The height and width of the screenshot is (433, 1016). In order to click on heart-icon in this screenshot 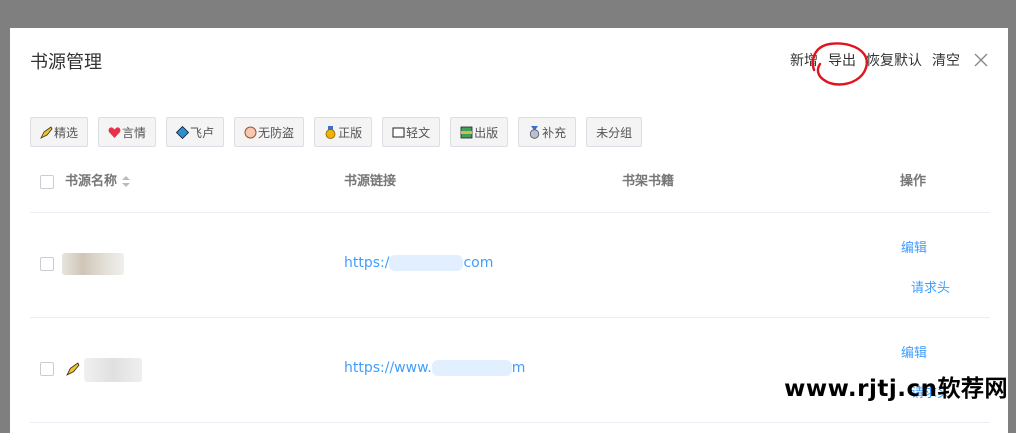, I will do `click(114, 132)`.